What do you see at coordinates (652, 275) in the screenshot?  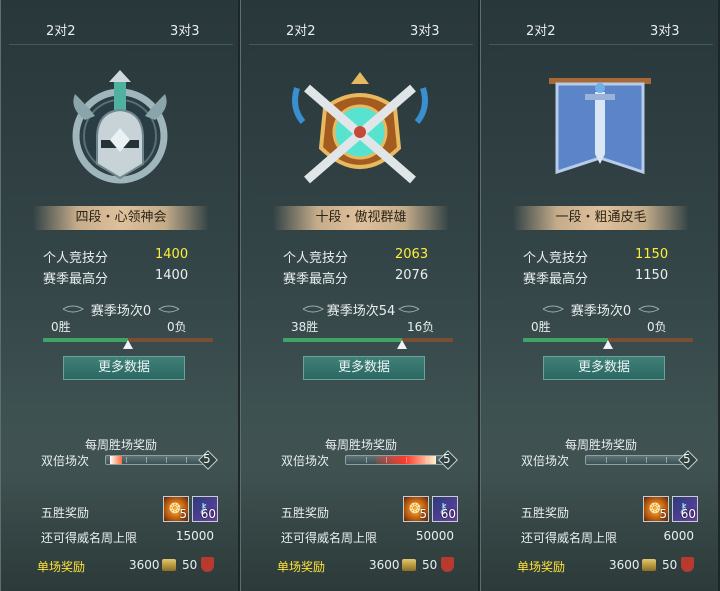 I see `season-best-value: 1150` at bounding box center [652, 275].